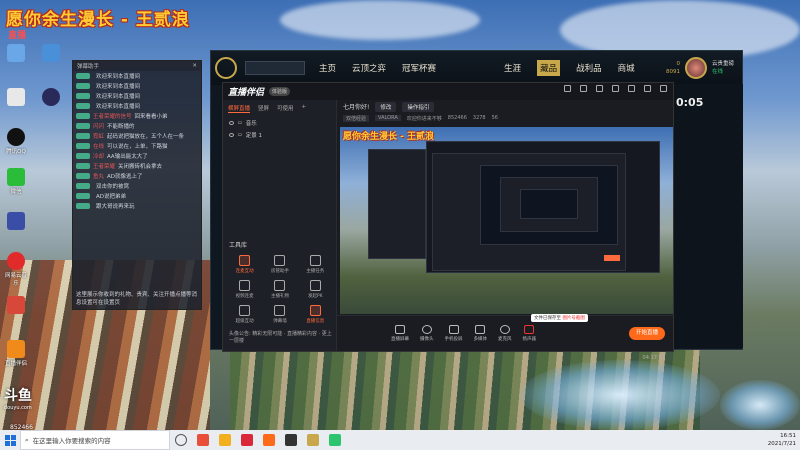 Image resolution: width=800 pixels, height=450 pixels. Describe the element at coordinates (505, 333) in the screenshot. I see `mic-button: 麦克风` at that location.